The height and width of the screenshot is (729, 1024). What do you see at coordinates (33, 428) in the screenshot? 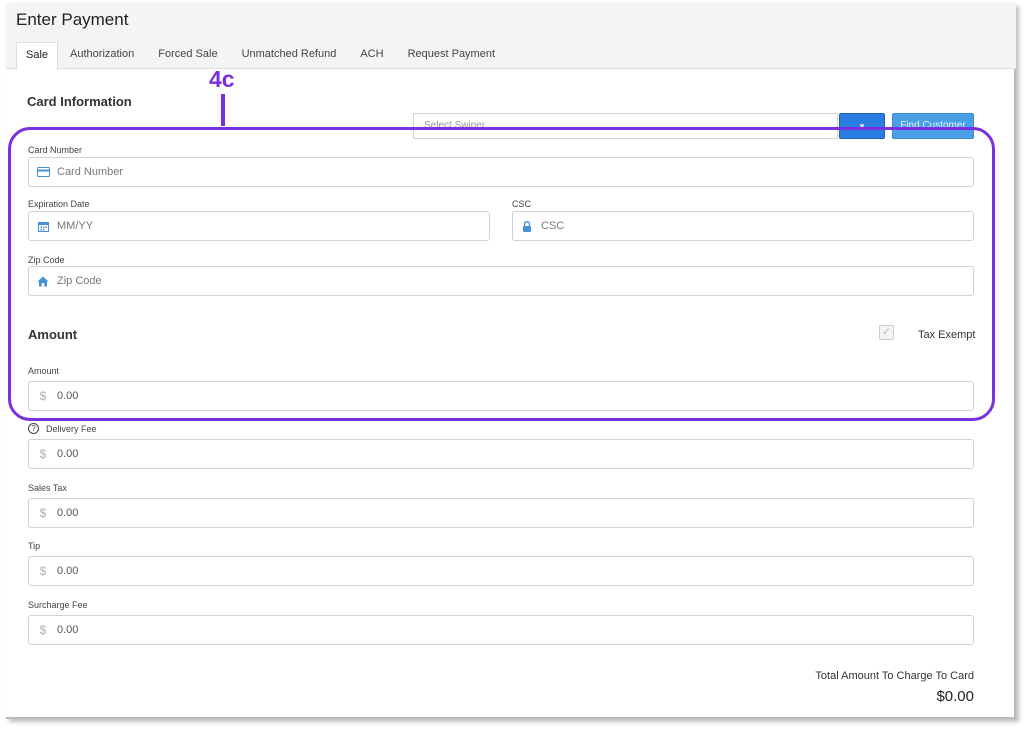
I see `help-icon: ?` at bounding box center [33, 428].